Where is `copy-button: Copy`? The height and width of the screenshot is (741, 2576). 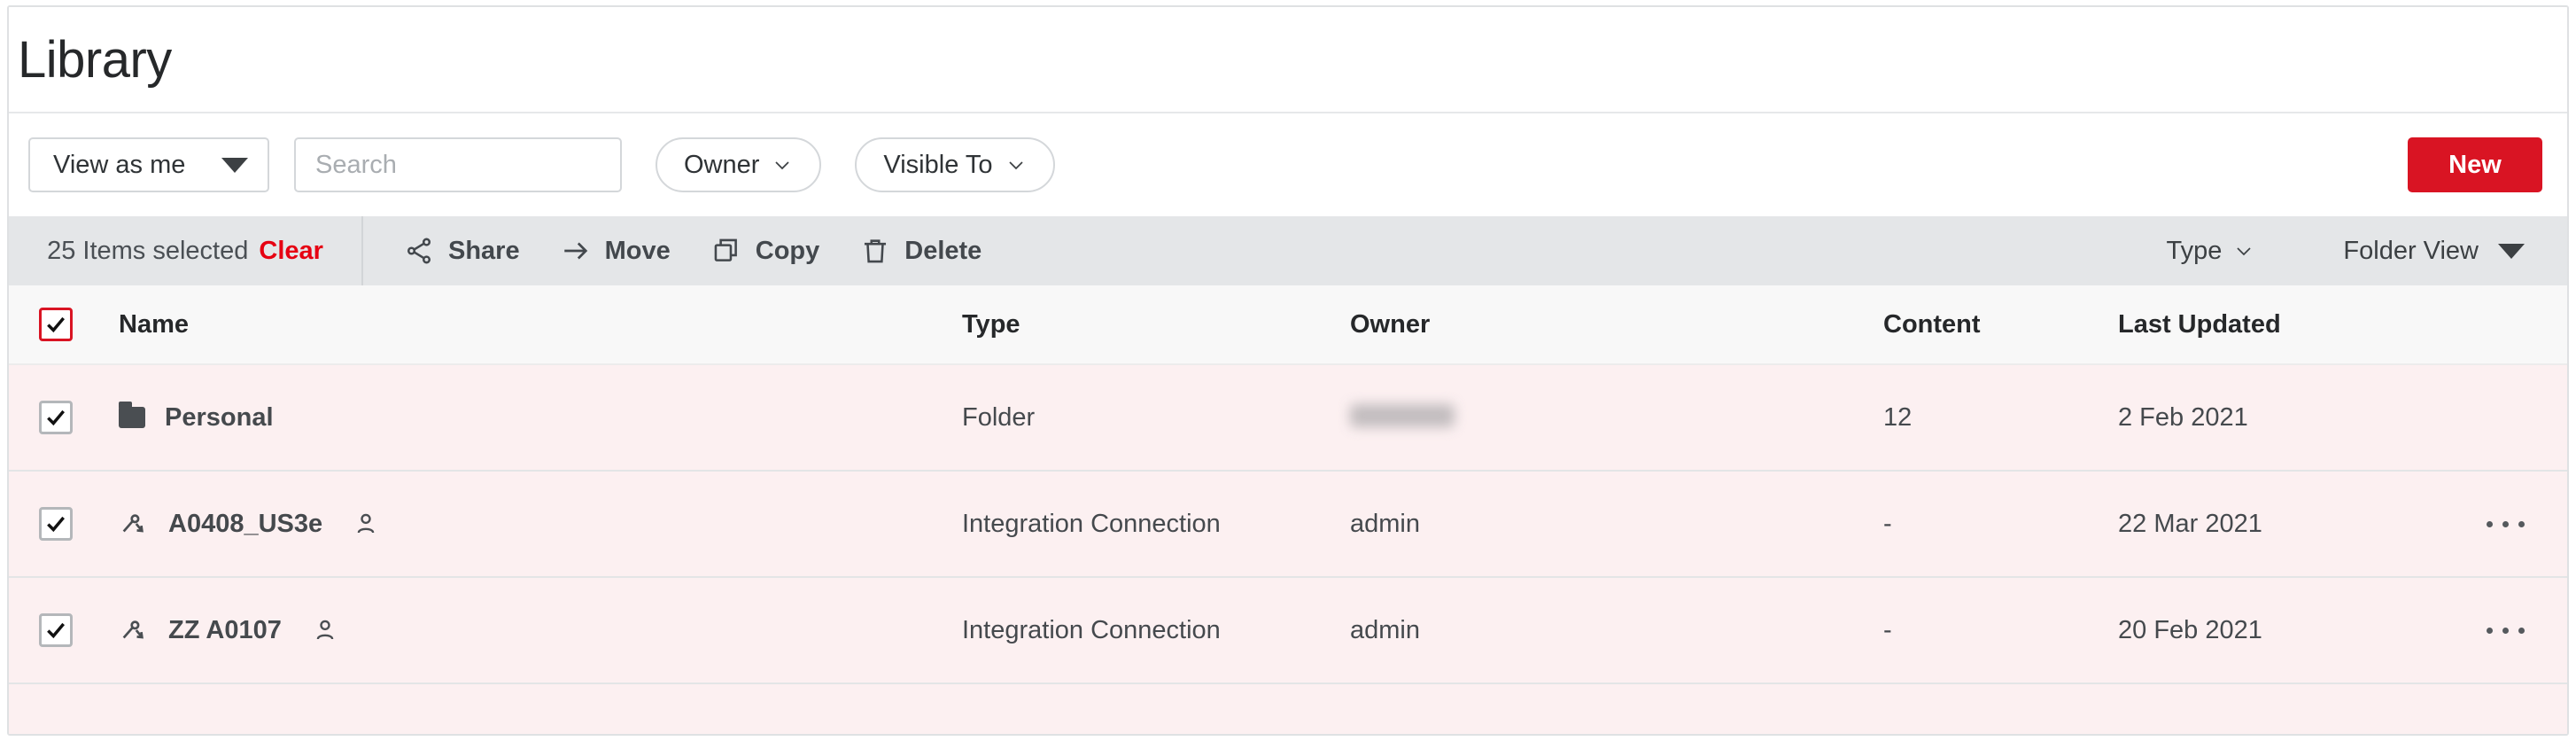
copy-button: Copy is located at coordinates (765, 251).